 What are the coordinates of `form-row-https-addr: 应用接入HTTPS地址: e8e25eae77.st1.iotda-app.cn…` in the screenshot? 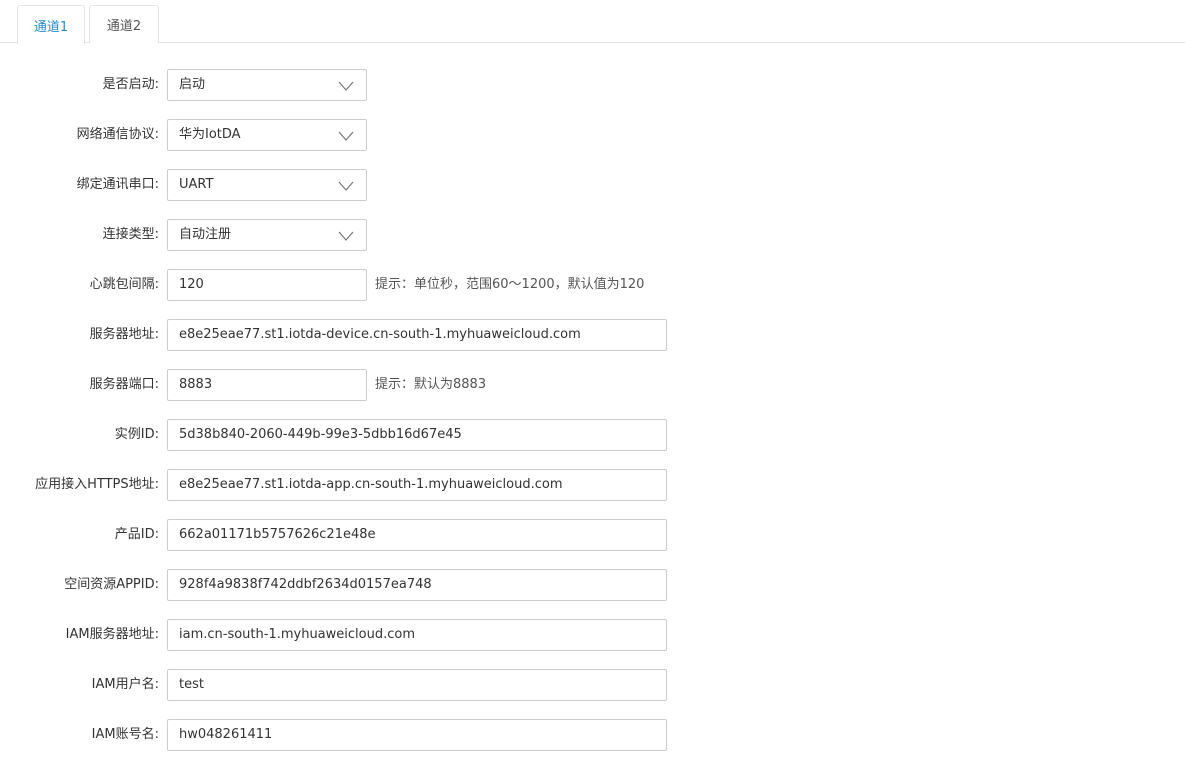 It's located at (592, 485).